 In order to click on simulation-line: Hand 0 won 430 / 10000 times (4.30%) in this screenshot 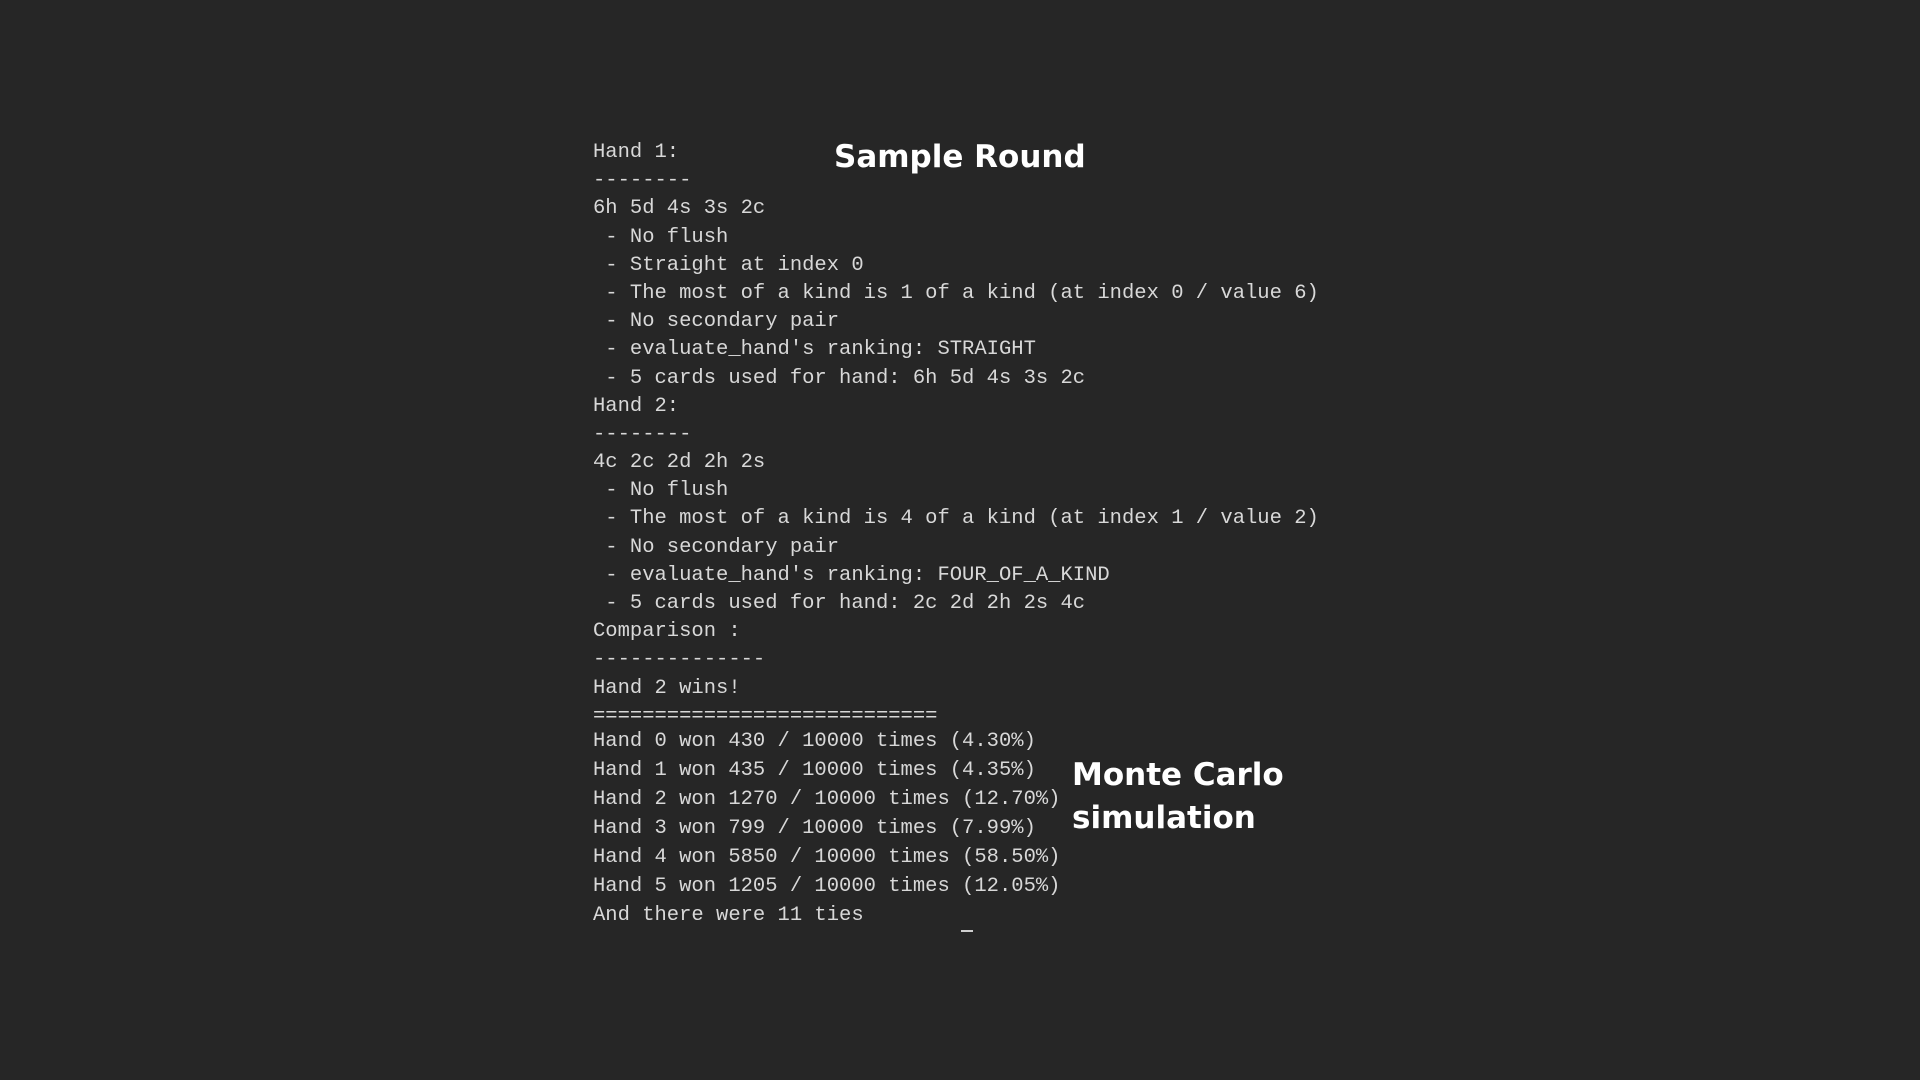, I will do `click(814, 741)`.